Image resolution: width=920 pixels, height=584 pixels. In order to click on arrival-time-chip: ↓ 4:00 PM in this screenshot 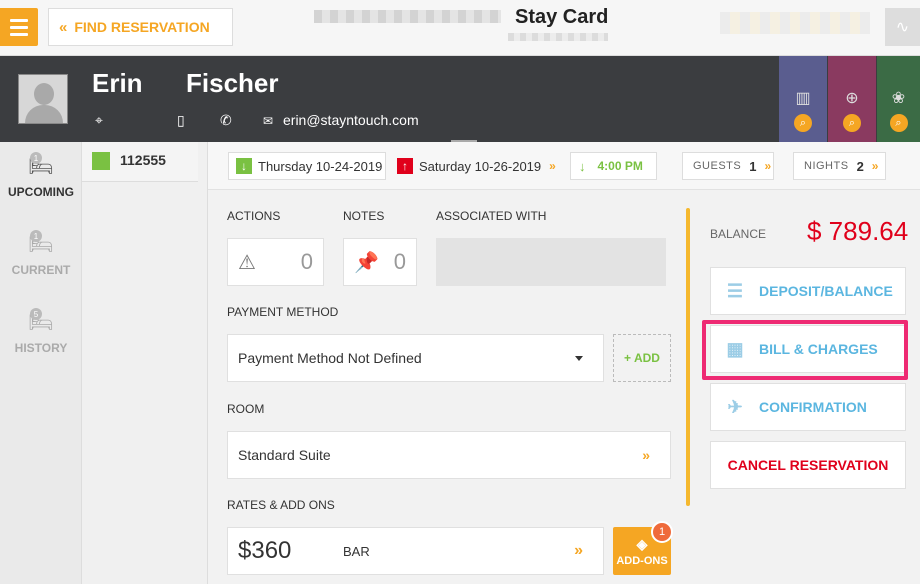, I will do `click(613, 166)`.